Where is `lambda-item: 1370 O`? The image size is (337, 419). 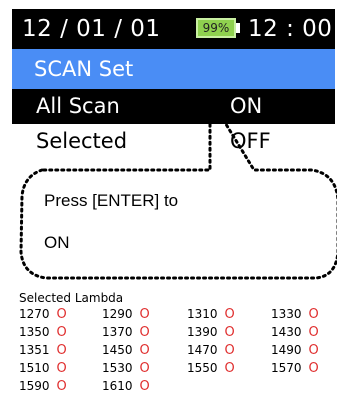 lambda-item: 1370 O is located at coordinates (126, 332).